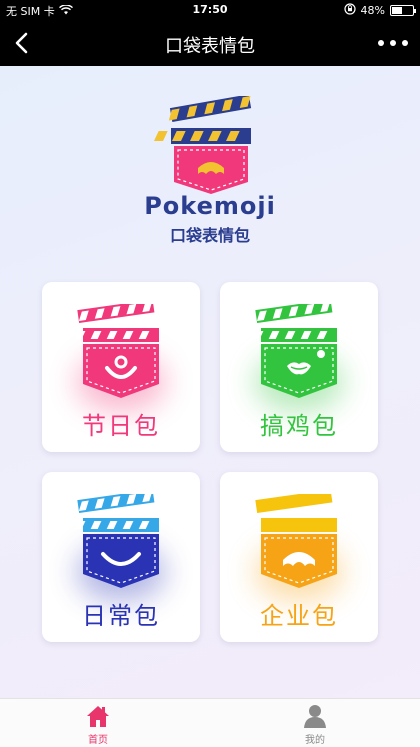 The height and width of the screenshot is (747, 420). I want to click on nav-bar: 口袋表情包, so click(210, 43).